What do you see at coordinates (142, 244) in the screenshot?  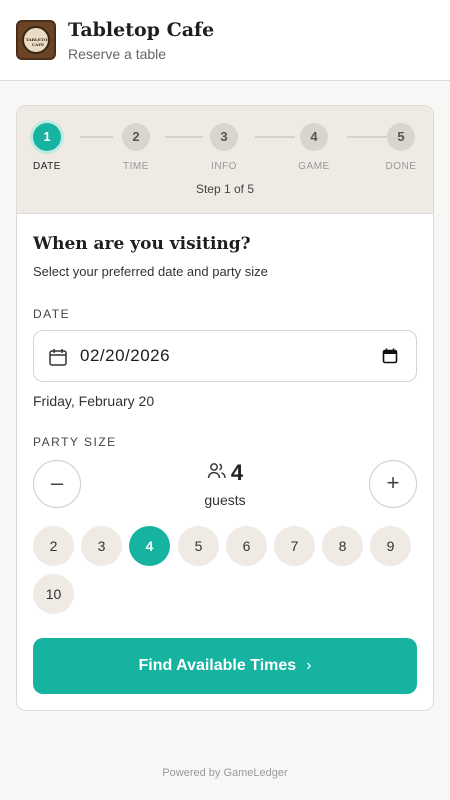 I see `form-title: When are you visiting?` at bounding box center [142, 244].